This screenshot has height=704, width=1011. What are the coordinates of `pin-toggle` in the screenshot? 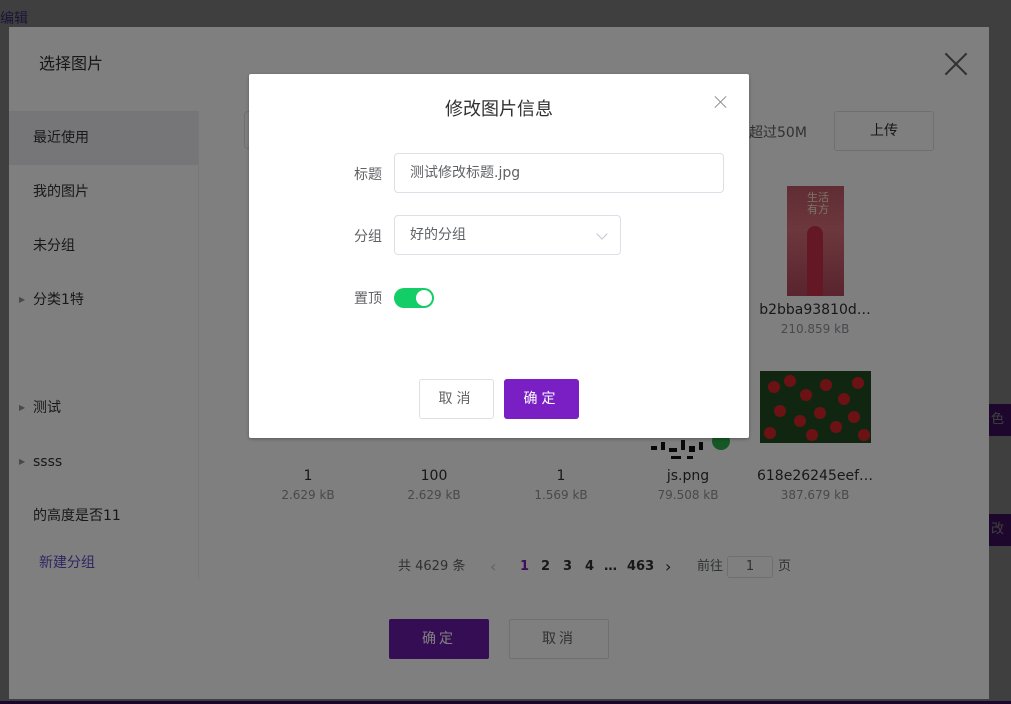 It's located at (414, 298).